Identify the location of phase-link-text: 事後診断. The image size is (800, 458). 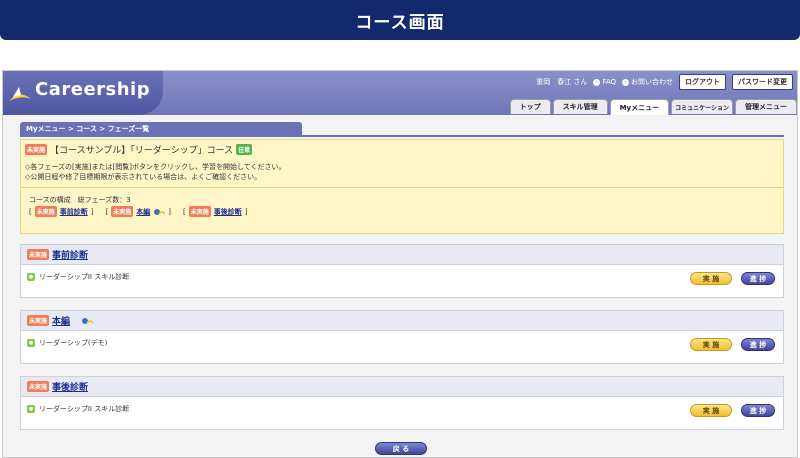
(228, 212).